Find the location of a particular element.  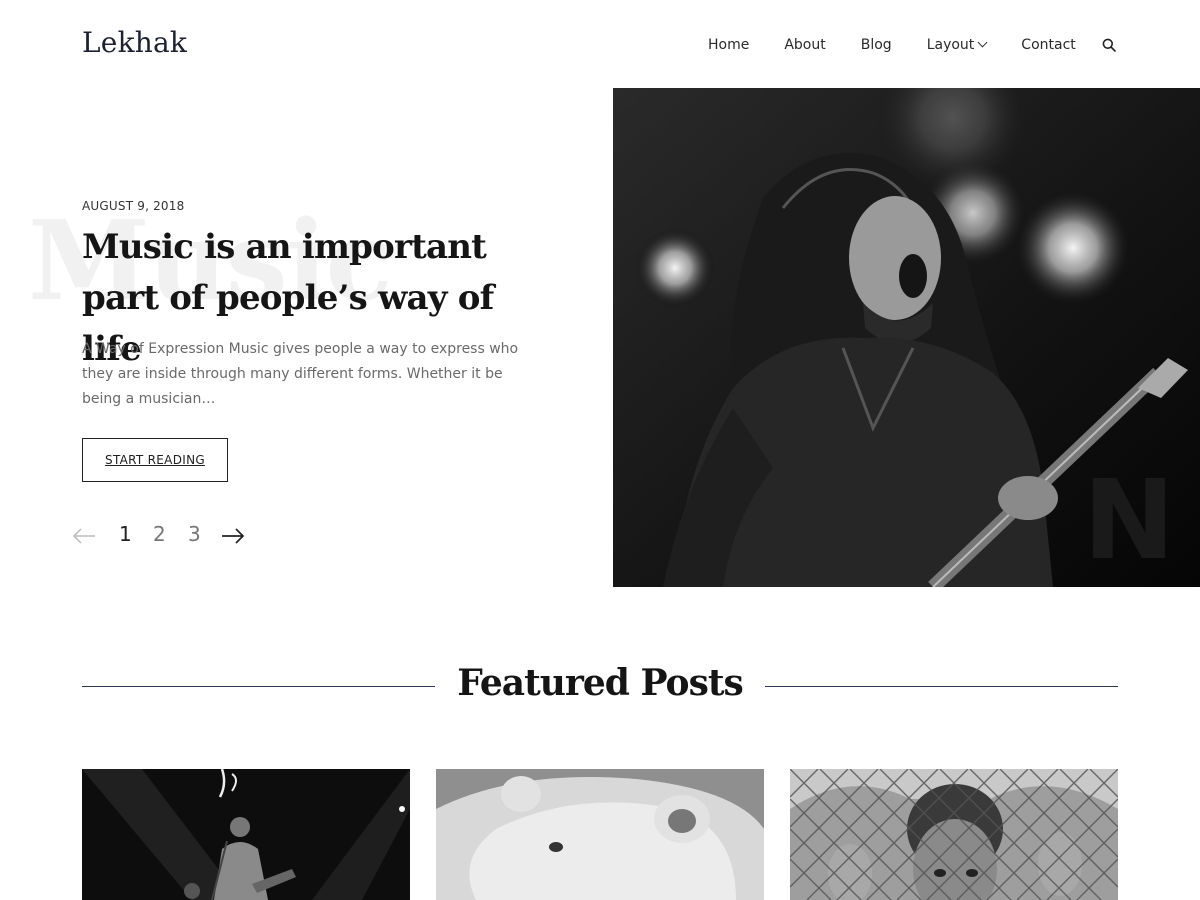

post-date: AUGUST 9, 2018 is located at coordinates (133, 206).